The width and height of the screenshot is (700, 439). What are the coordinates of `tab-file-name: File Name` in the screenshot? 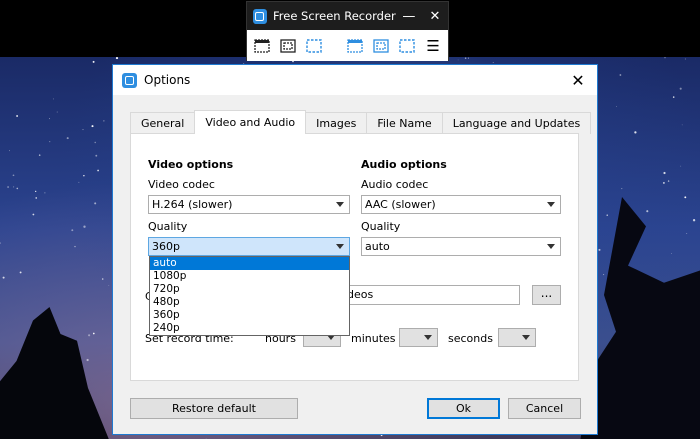 It's located at (404, 123).